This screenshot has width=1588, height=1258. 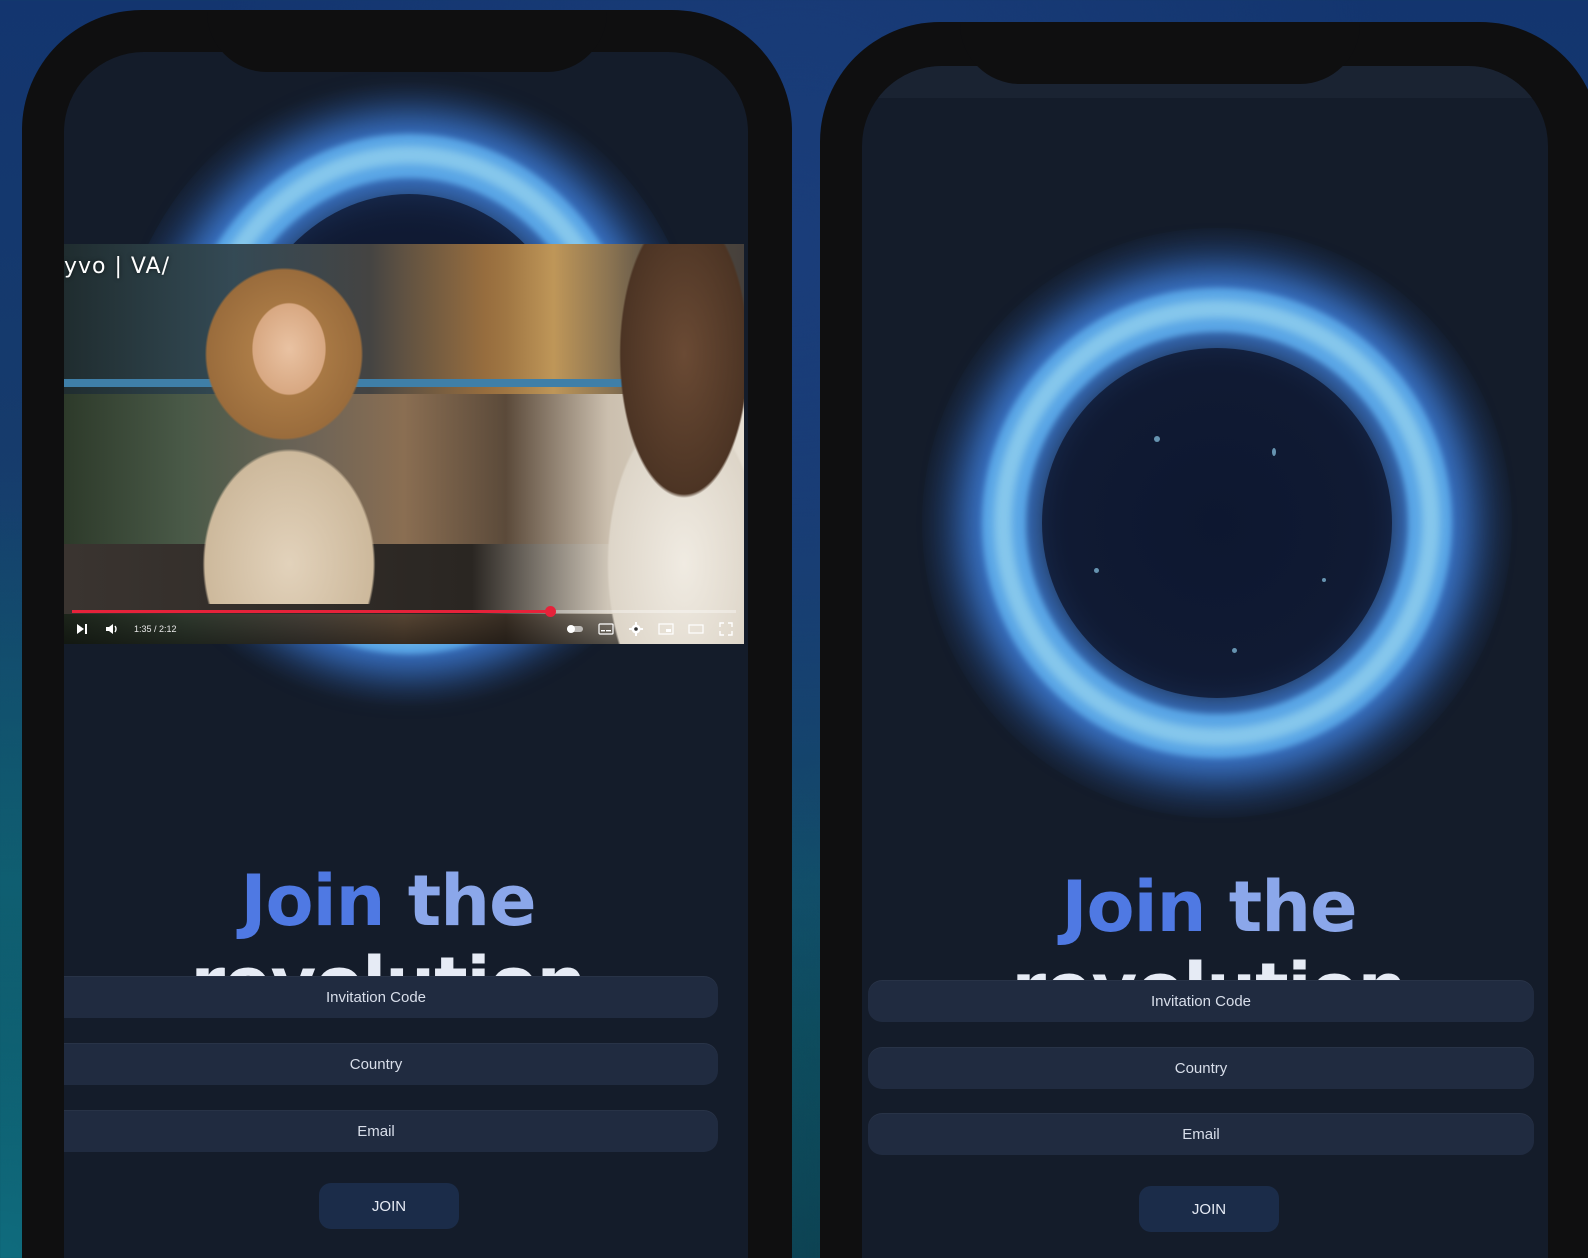 What do you see at coordinates (696, 629) in the screenshot?
I see `theater-icon` at bounding box center [696, 629].